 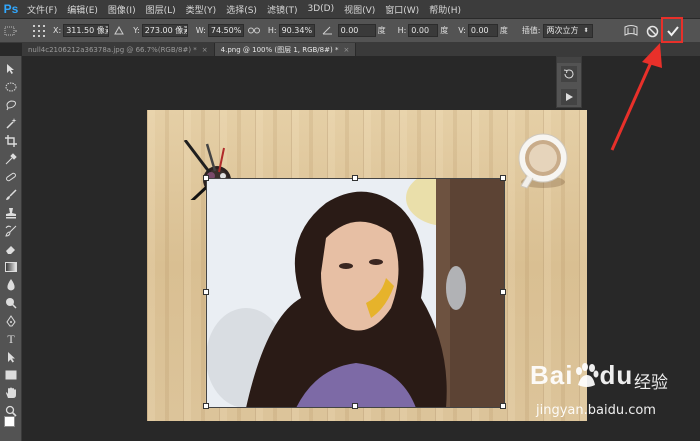 What do you see at coordinates (11, 123) in the screenshot?
I see `magic-wand-tool-icon` at bounding box center [11, 123].